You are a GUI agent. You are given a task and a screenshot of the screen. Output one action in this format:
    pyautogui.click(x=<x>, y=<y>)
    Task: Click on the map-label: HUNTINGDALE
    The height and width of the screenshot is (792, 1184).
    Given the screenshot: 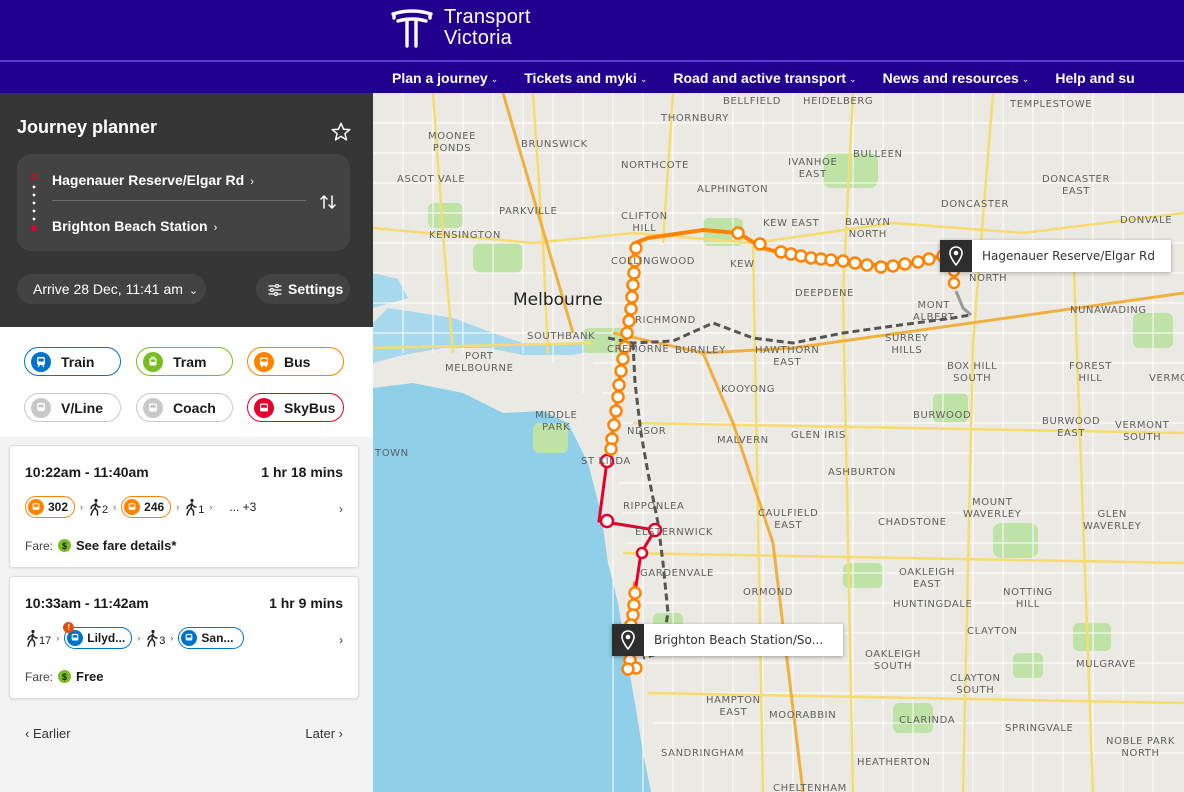 What is the action you would take?
    pyautogui.click(x=933, y=604)
    